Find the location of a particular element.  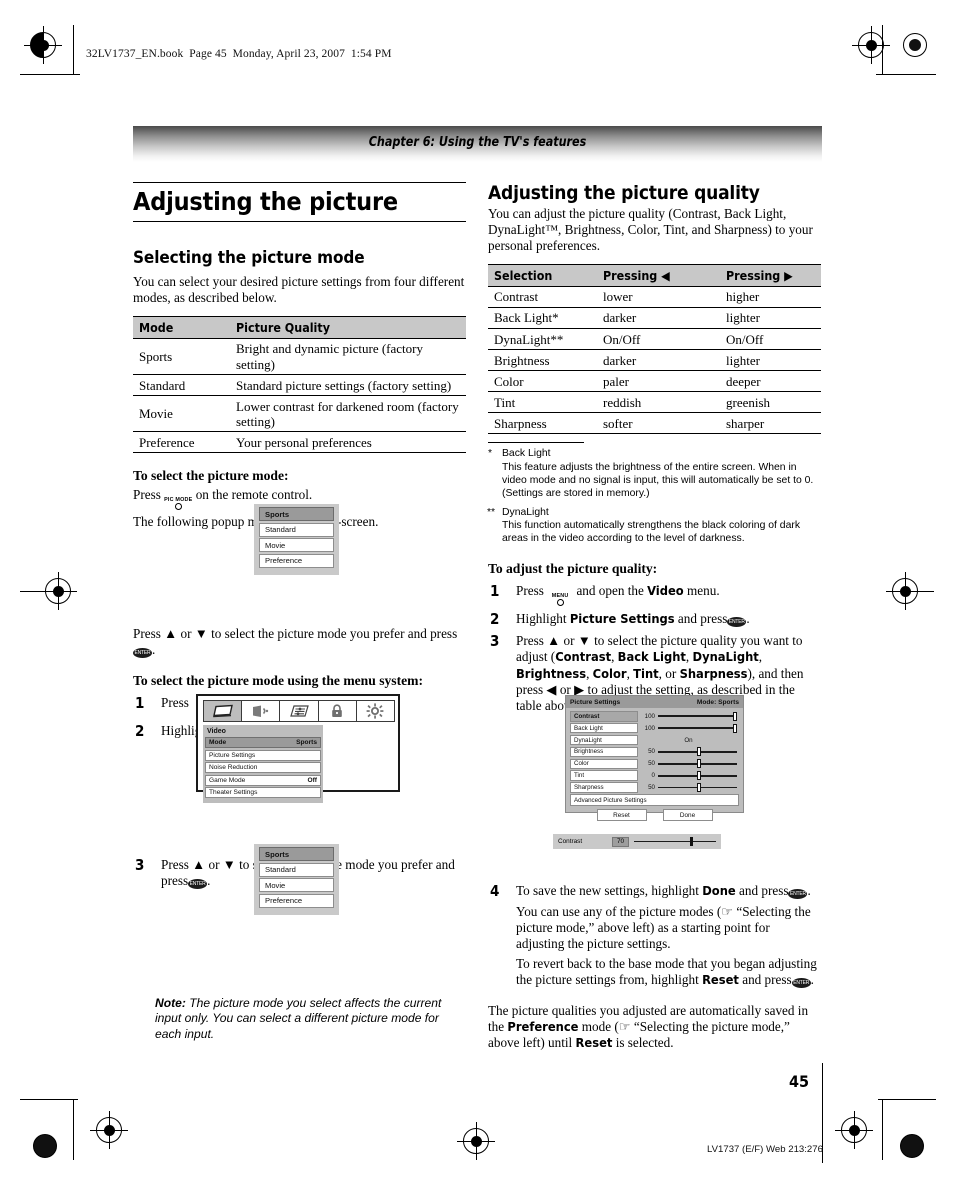

ps-row-color: Color 50 is located at coordinates (654, 764).